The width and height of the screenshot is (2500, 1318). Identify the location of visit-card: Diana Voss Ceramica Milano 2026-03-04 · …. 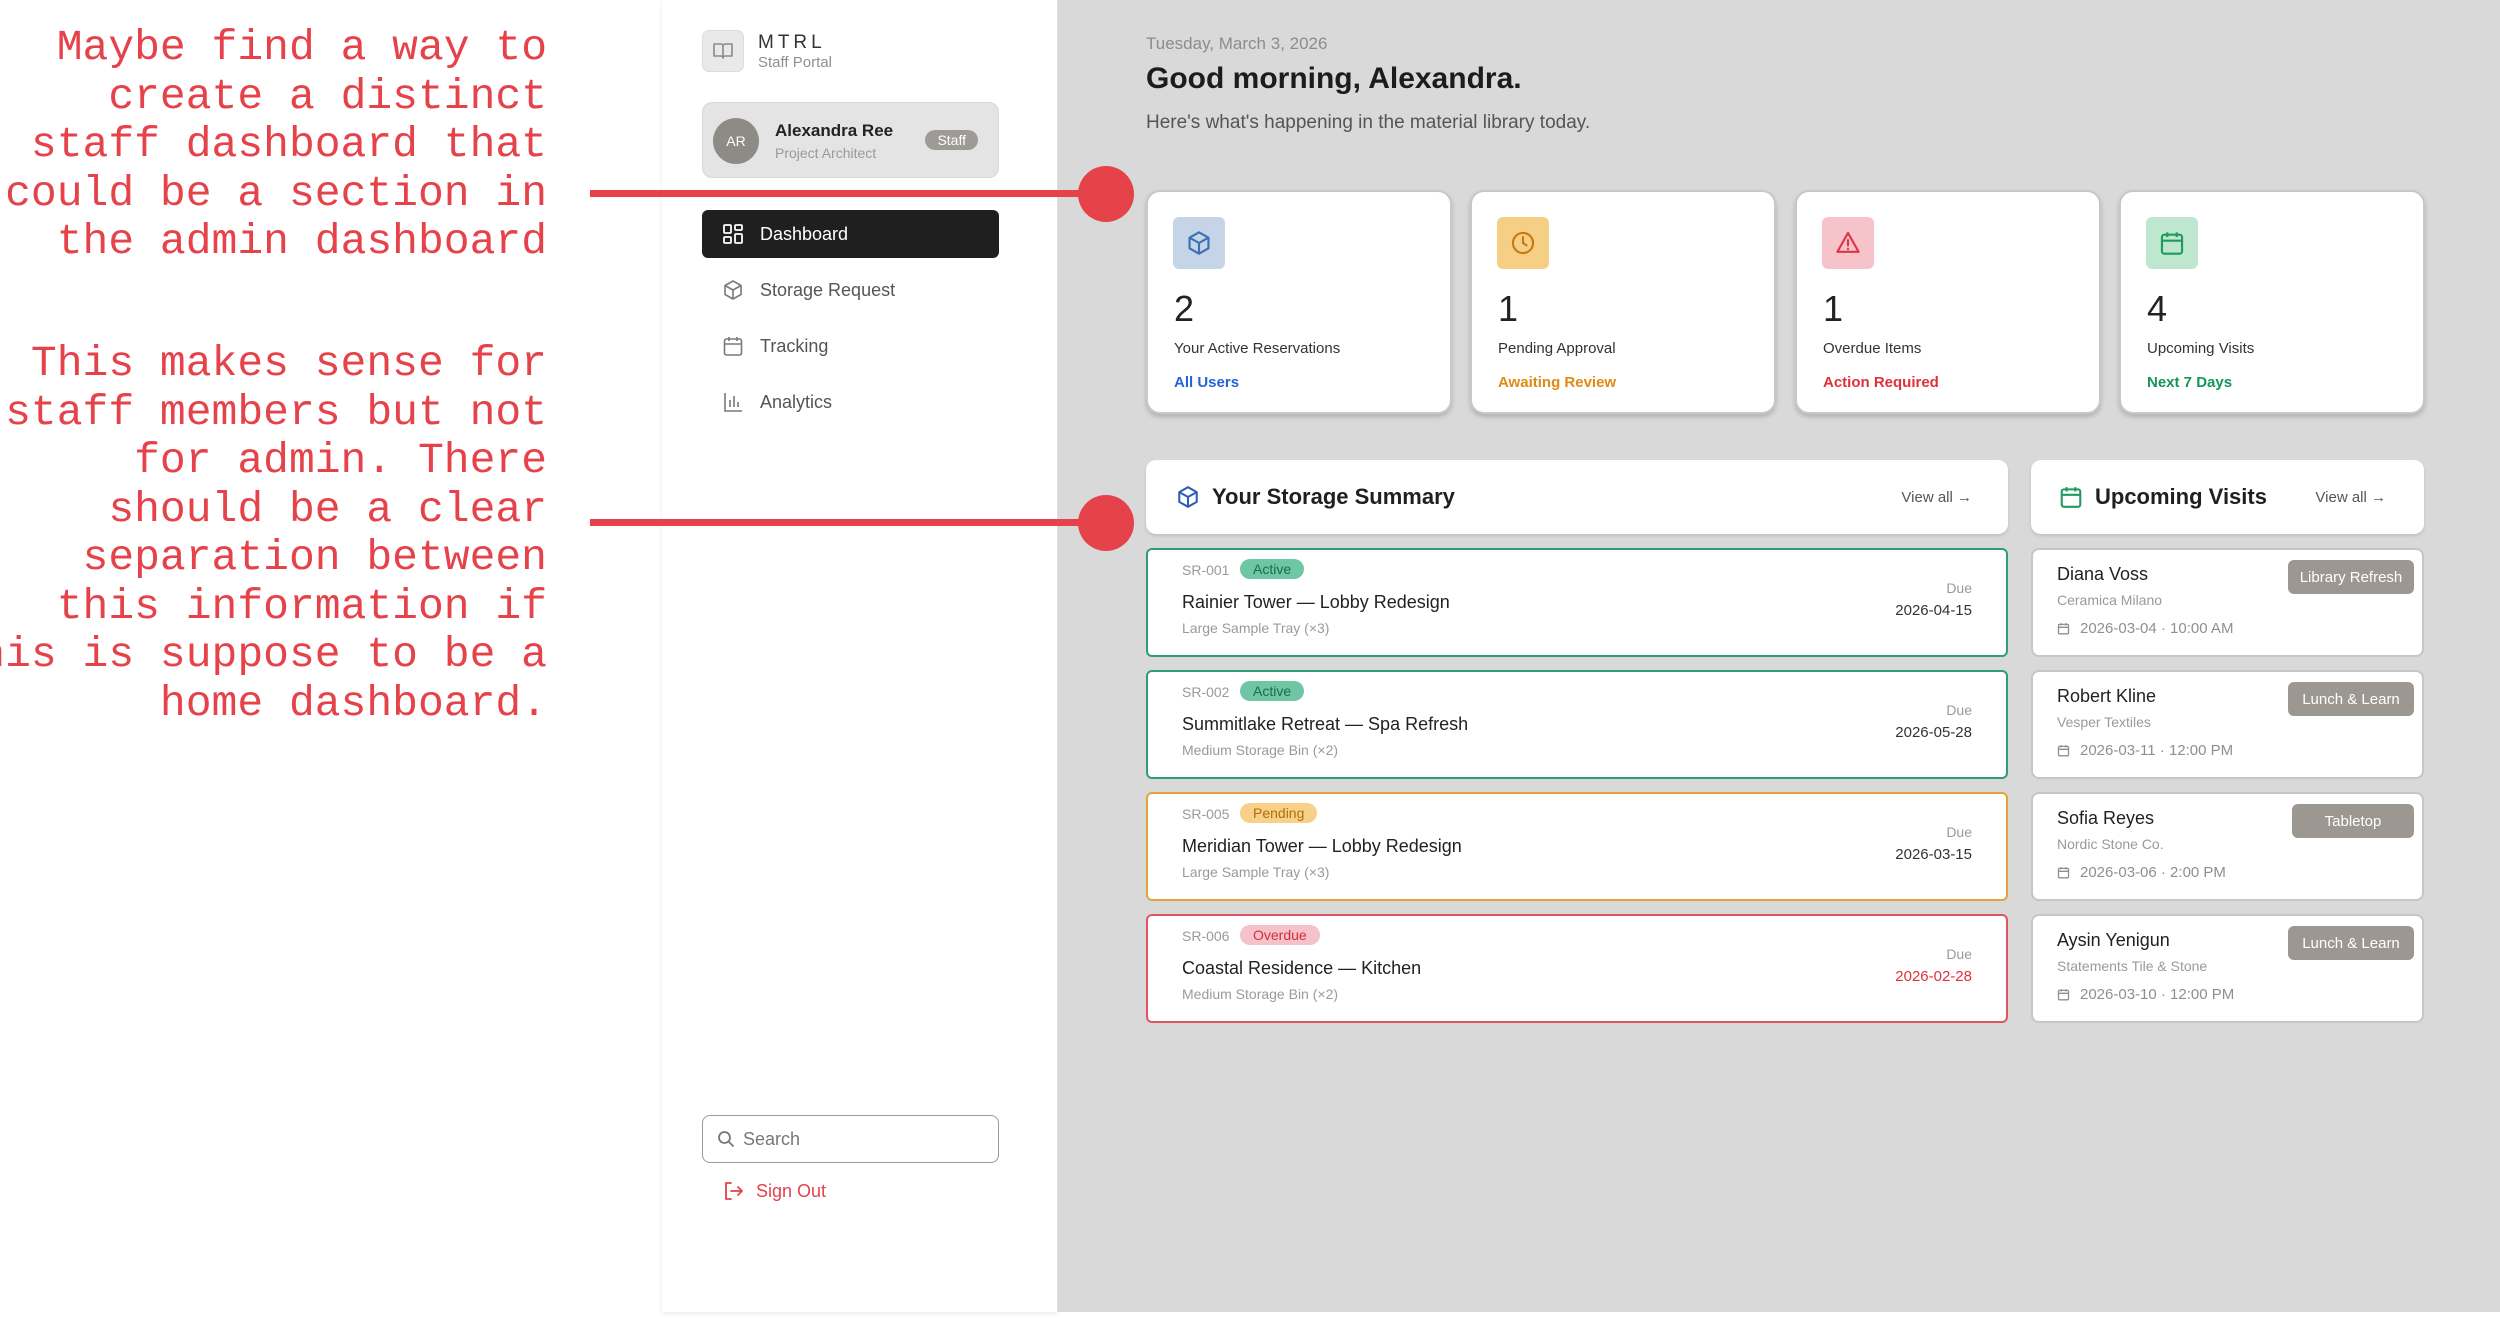
(2227, 602).